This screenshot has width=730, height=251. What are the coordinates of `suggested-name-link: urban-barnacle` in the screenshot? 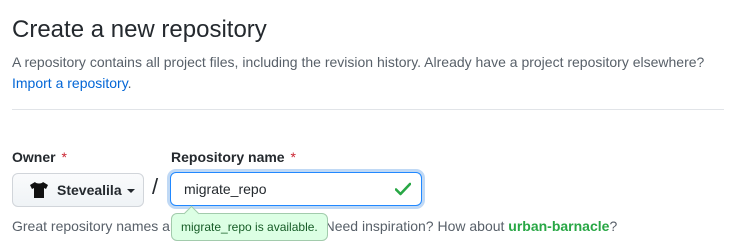 It's located at (558, 226).